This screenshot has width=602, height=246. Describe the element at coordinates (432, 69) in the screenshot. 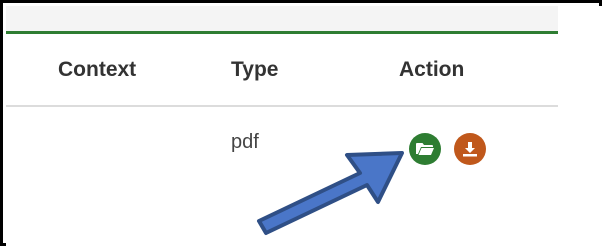

I see `column-header-action: Action` at that location.